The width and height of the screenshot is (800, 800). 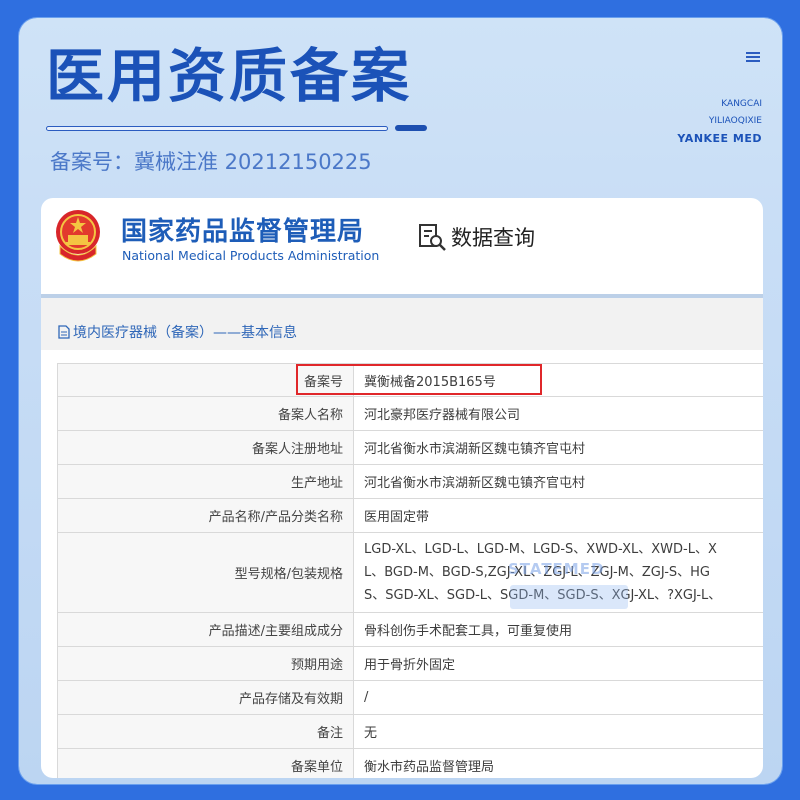 I want to click on data-query-label: 数据查询, so click(x=493, y=238).